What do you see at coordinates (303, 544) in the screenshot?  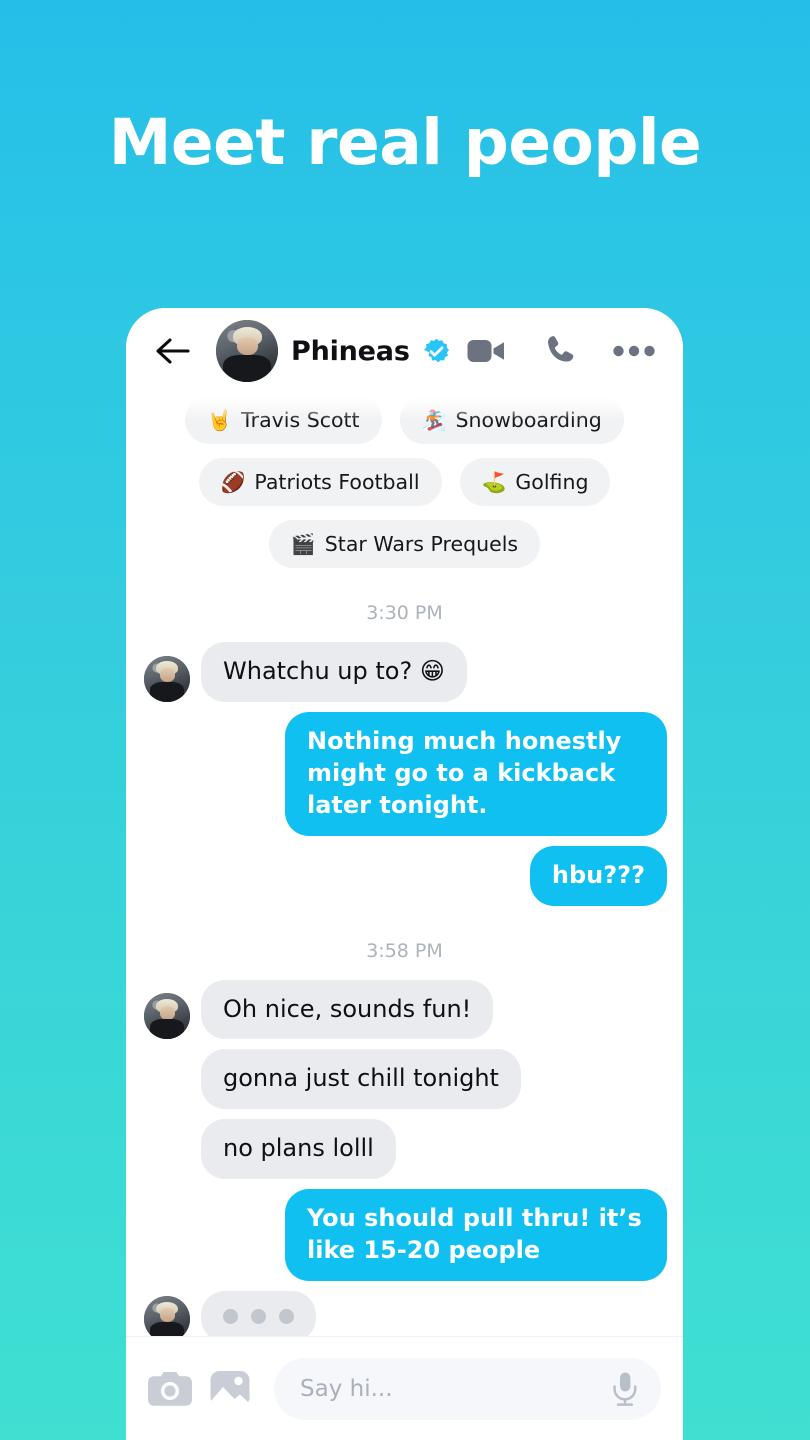 I see `interest-tag-emoji: 🎬` at bounding box center [303, 544].